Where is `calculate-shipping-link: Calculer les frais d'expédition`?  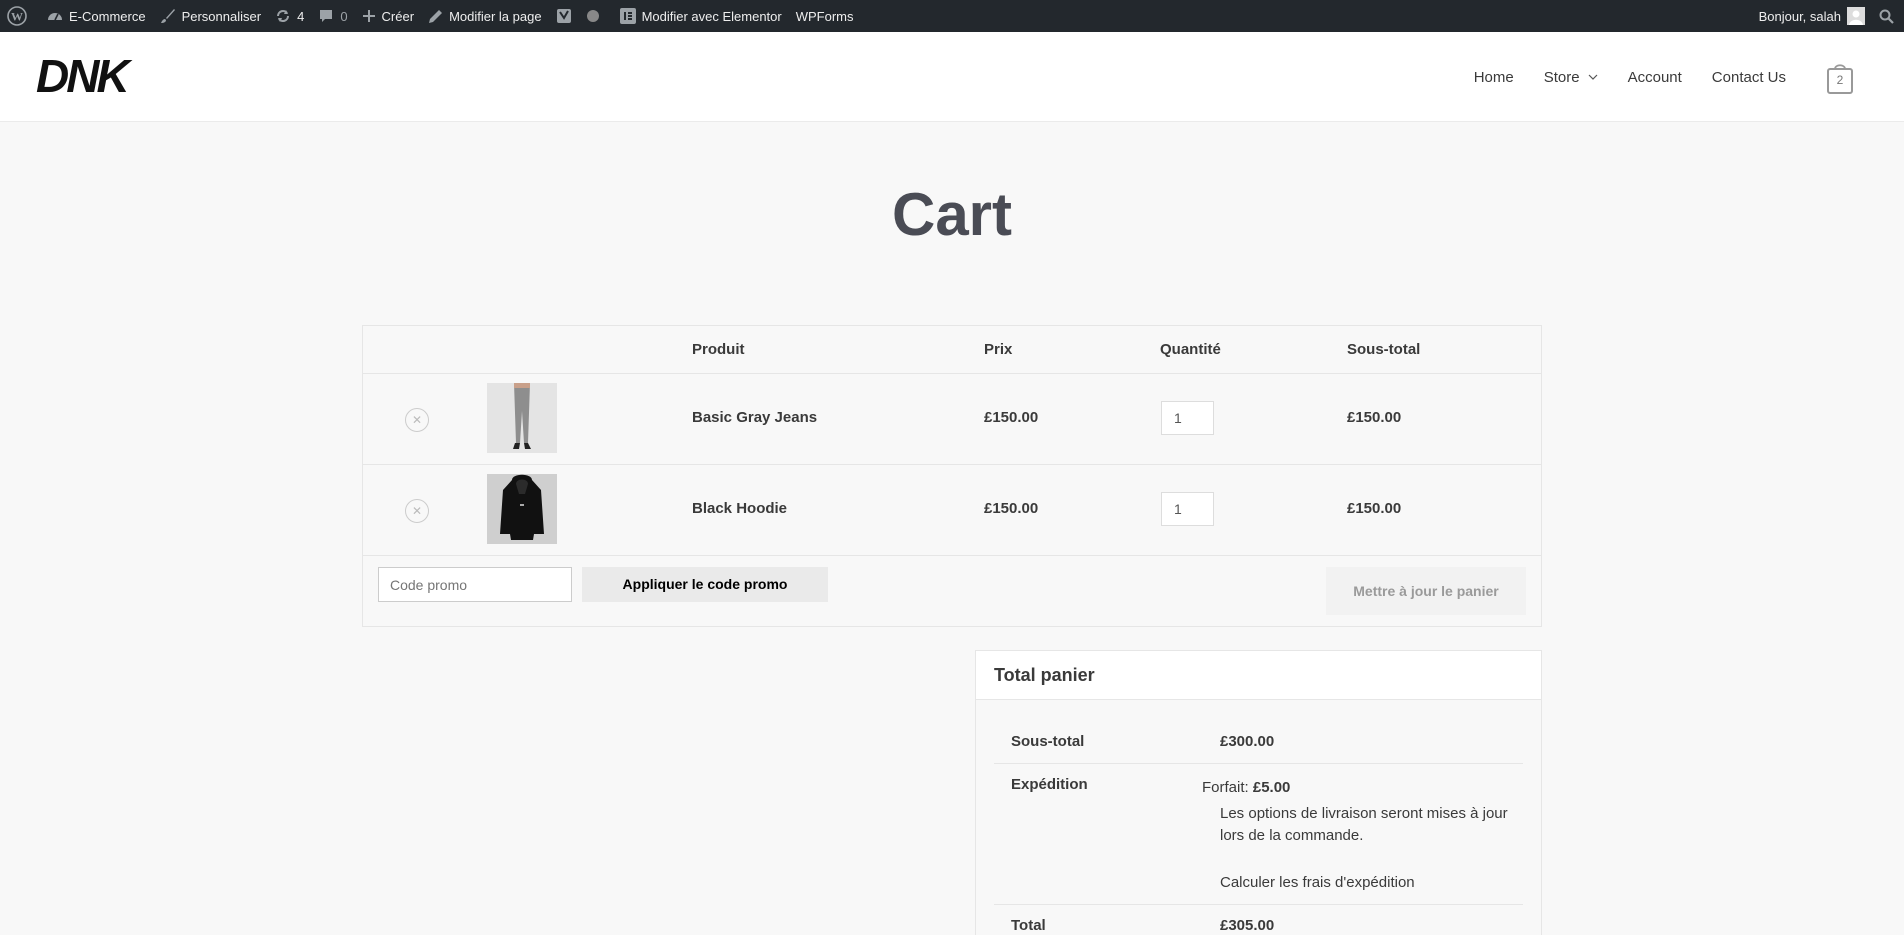
calculate-shipping-link: Calculer les frais d'expédition is located at coordinates (1370, 883).